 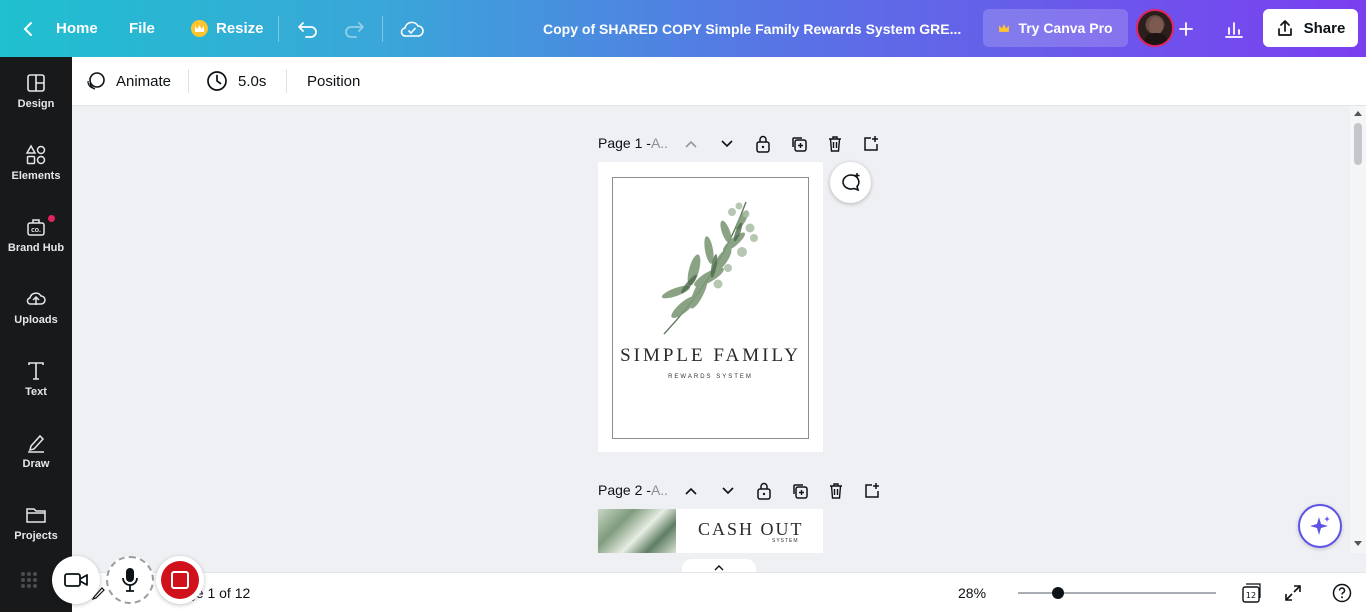 What do you see at coordinates (709, 268) in the screenshot?
I see `eucalyptus-illustration` at bounding box center [709, 268].